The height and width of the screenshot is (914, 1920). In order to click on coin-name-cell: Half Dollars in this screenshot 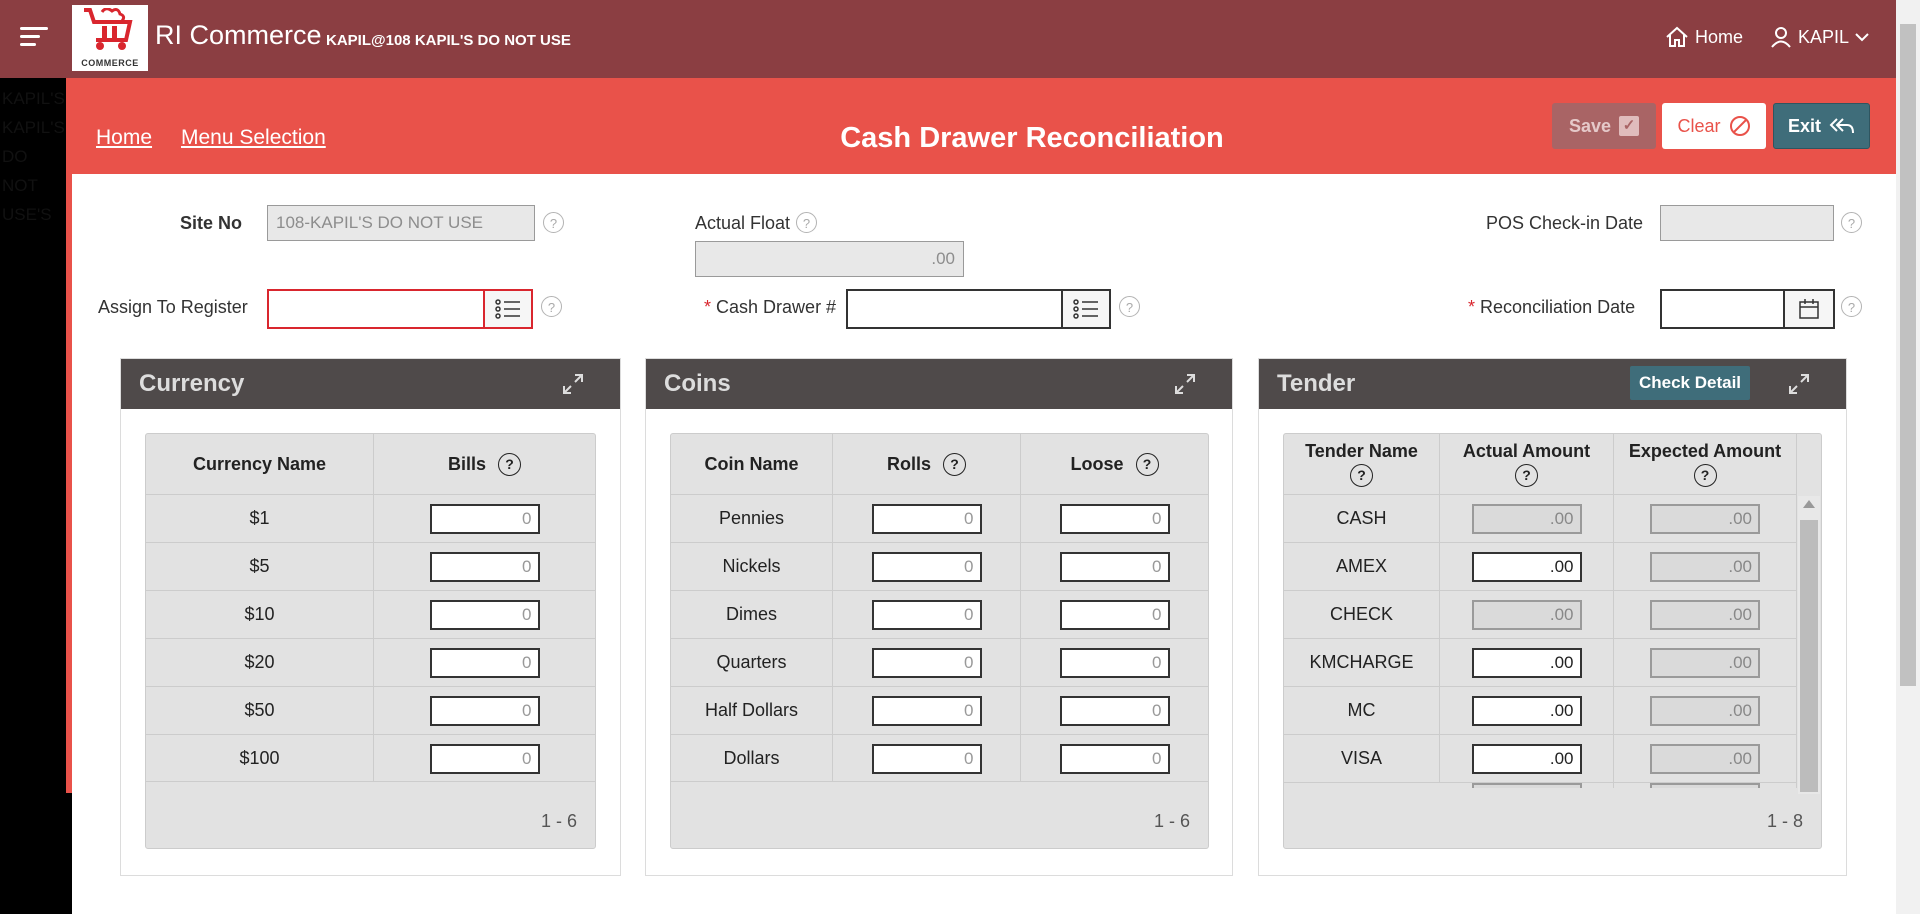, I will do `click(752, 710)`.